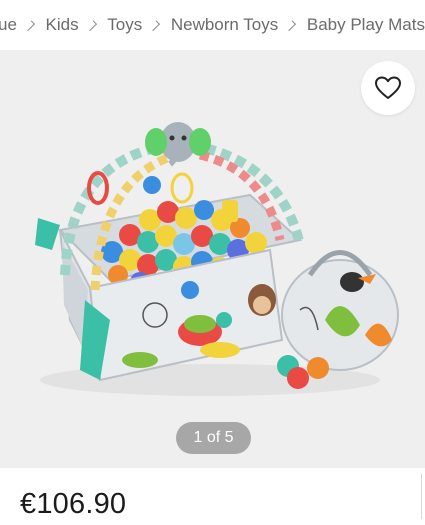 This screenshot has height=525, width=425. I want to click on product-price: €106.90, so click(73, 504).